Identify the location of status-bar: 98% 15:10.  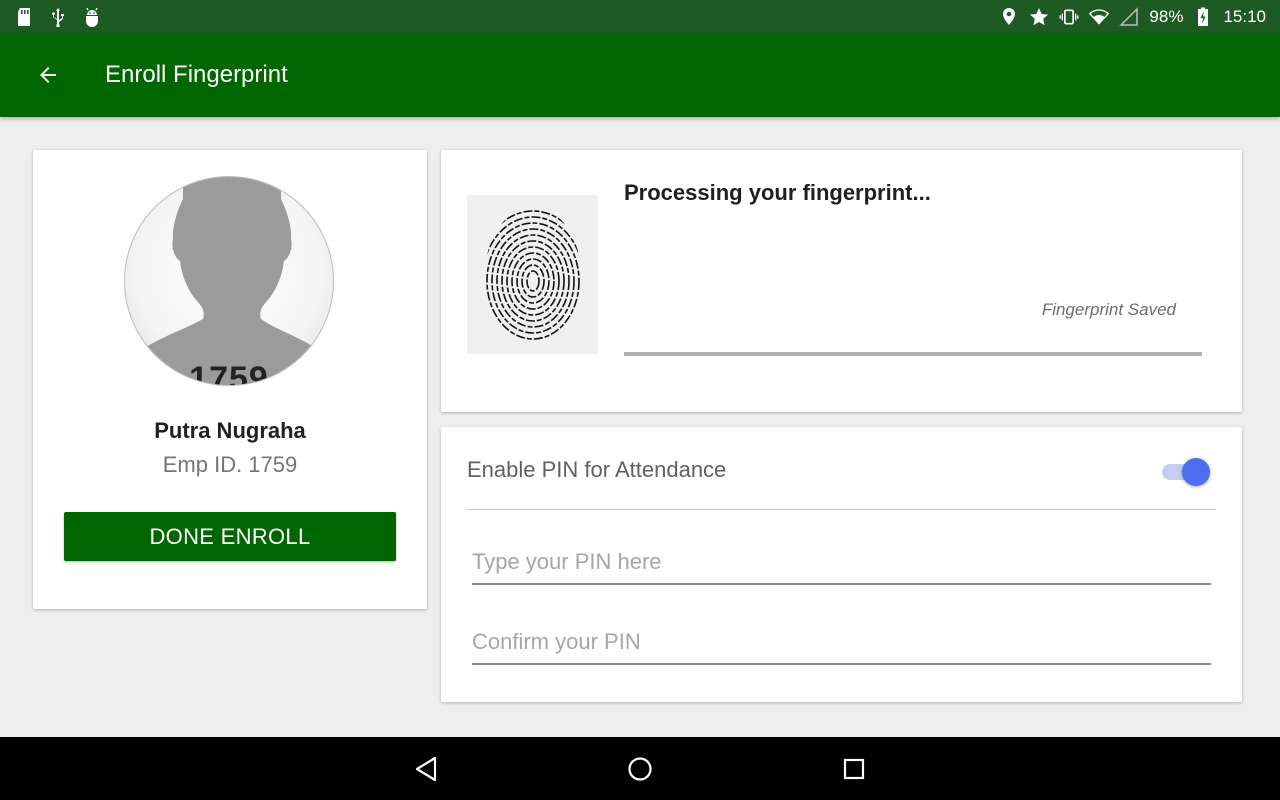
(640, 16).